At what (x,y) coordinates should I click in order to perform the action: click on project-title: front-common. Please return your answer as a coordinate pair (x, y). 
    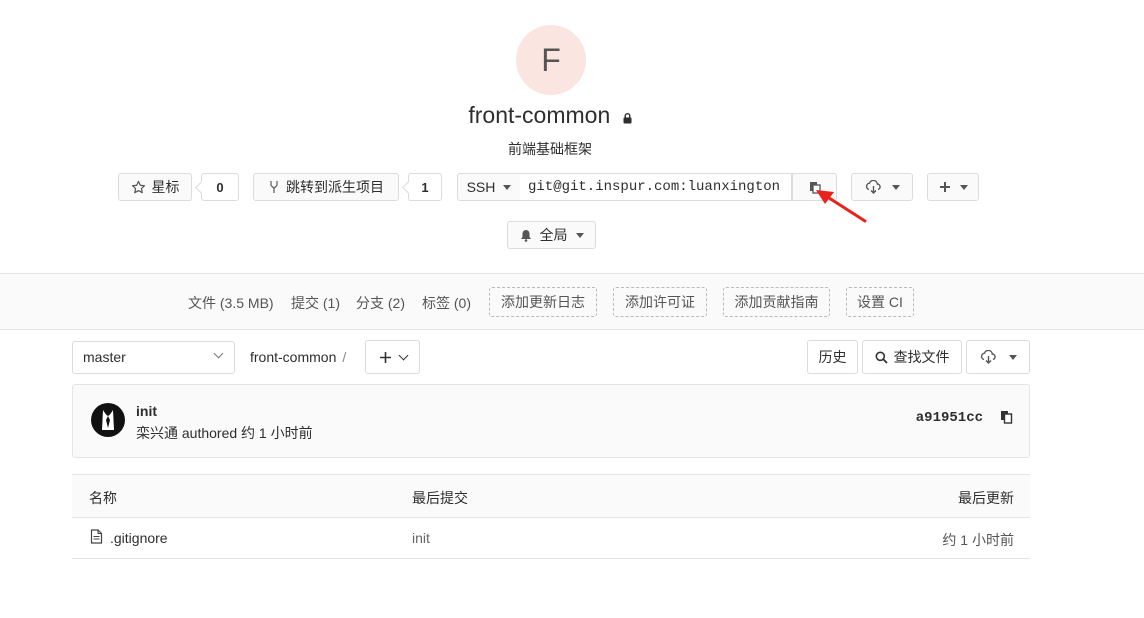
    Looking at the image, I should click on (550, 116).